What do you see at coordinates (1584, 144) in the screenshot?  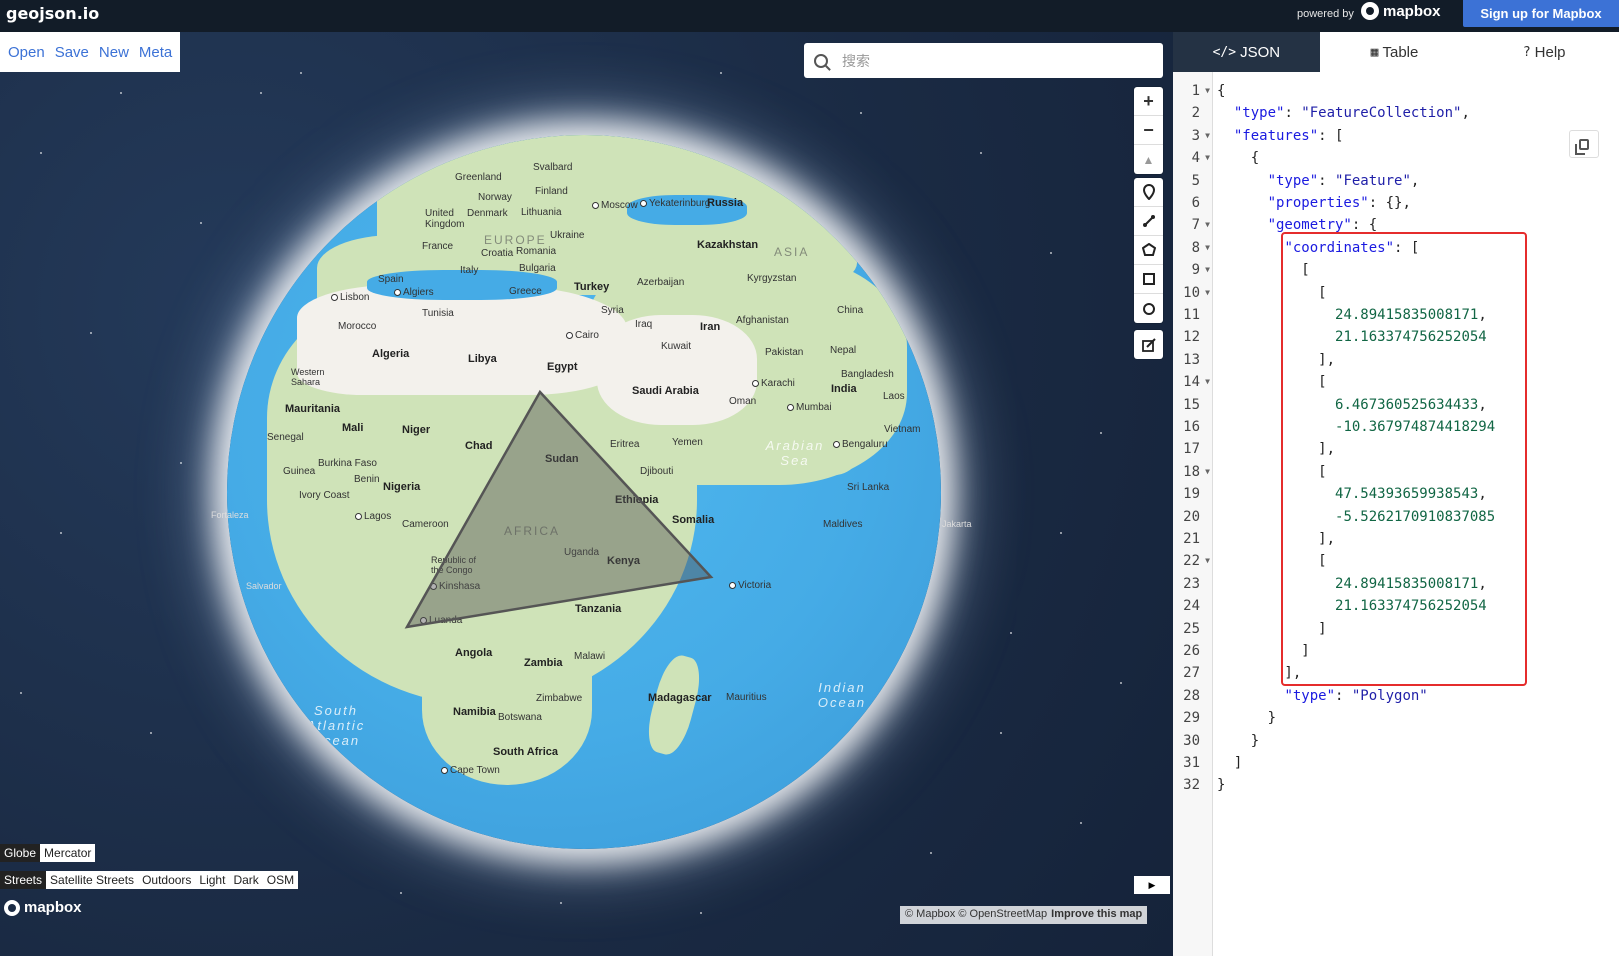 I see `copy-button` at bounding box center [1584, 144].